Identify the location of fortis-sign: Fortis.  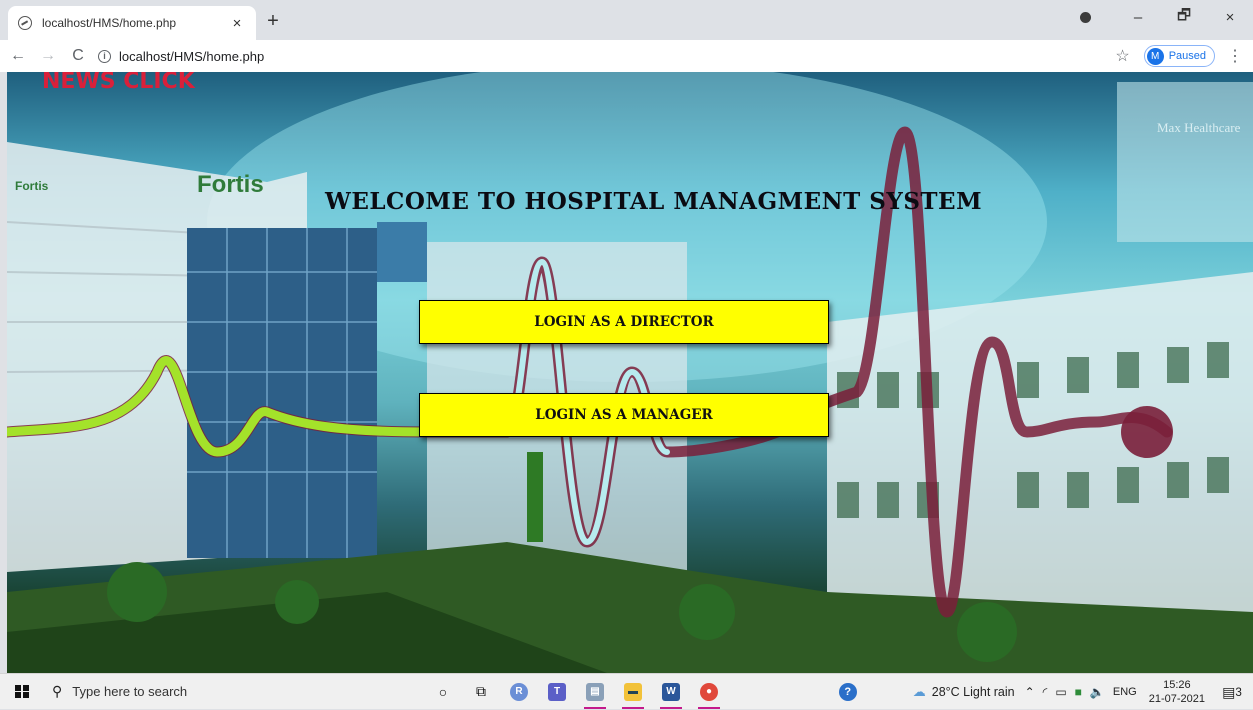
(230, 184).